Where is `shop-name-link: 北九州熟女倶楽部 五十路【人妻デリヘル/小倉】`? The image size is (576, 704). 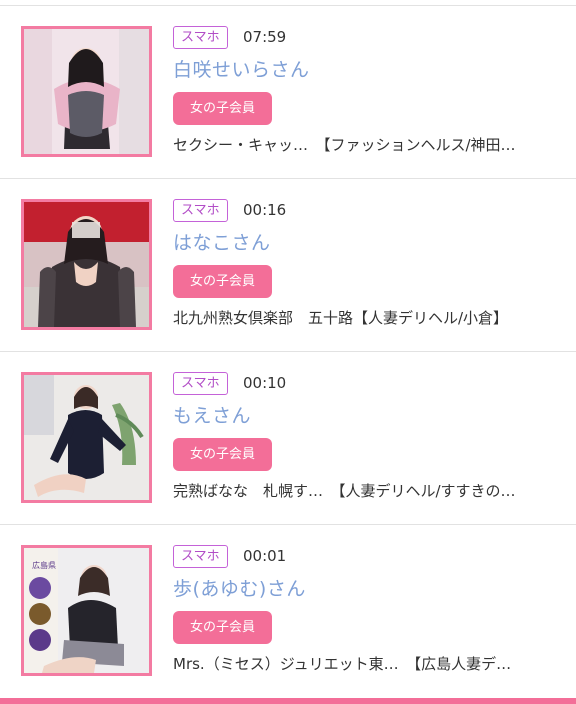
shop-name-link: 北九州熟女倶楽部 五十路【人妻デリヘル/小倉】 is located at coordinates (368, 318).